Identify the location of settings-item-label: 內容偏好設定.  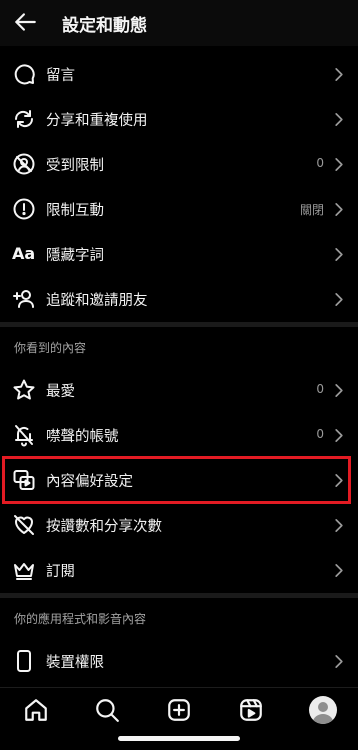
(89, 482).